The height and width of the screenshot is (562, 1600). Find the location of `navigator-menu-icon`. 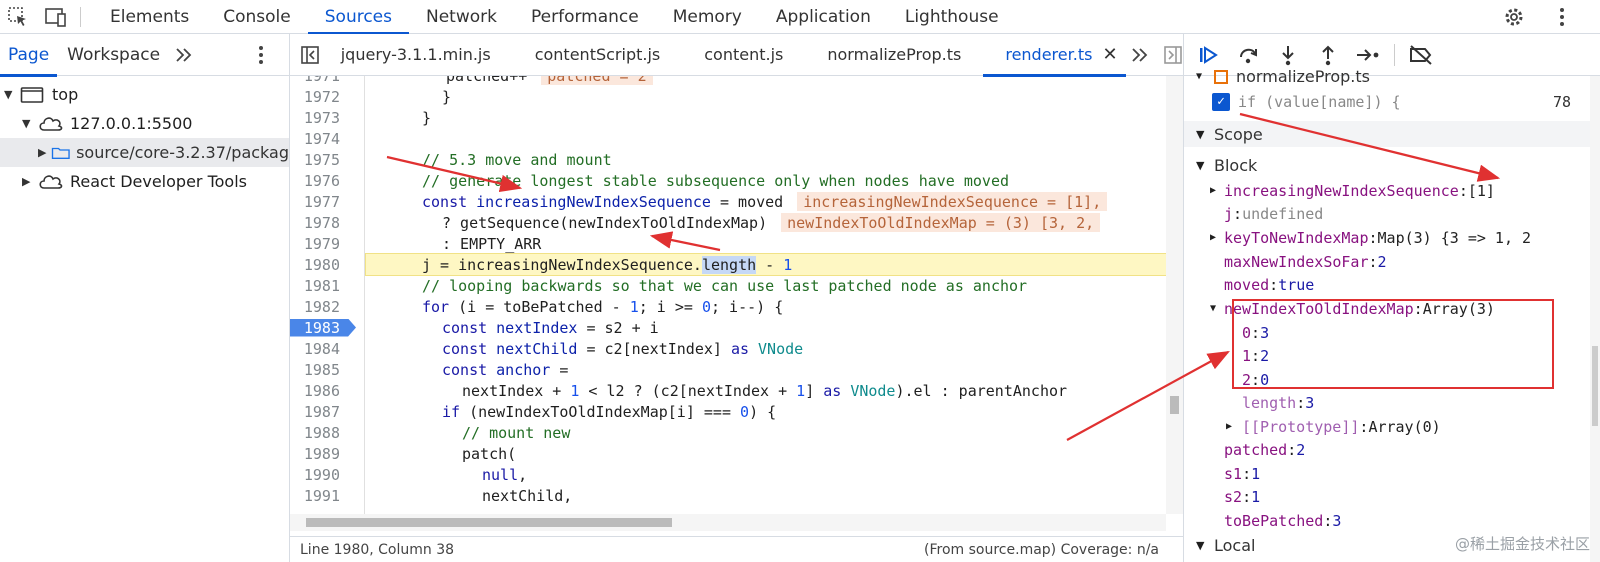

navigator-menu-icon is located at coordinates (261, 55).